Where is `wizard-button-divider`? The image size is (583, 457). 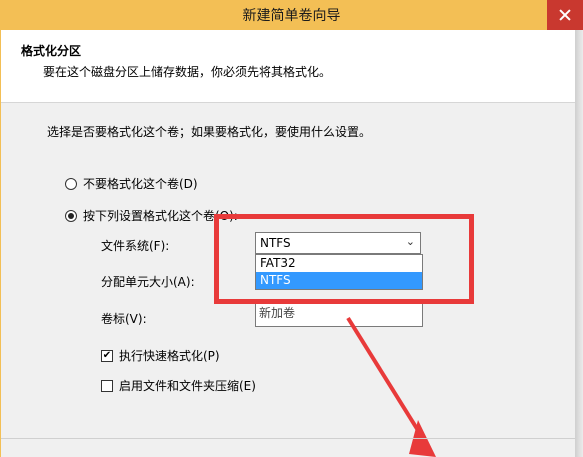 wizard-button-divider is located at coordinates (288, 438).